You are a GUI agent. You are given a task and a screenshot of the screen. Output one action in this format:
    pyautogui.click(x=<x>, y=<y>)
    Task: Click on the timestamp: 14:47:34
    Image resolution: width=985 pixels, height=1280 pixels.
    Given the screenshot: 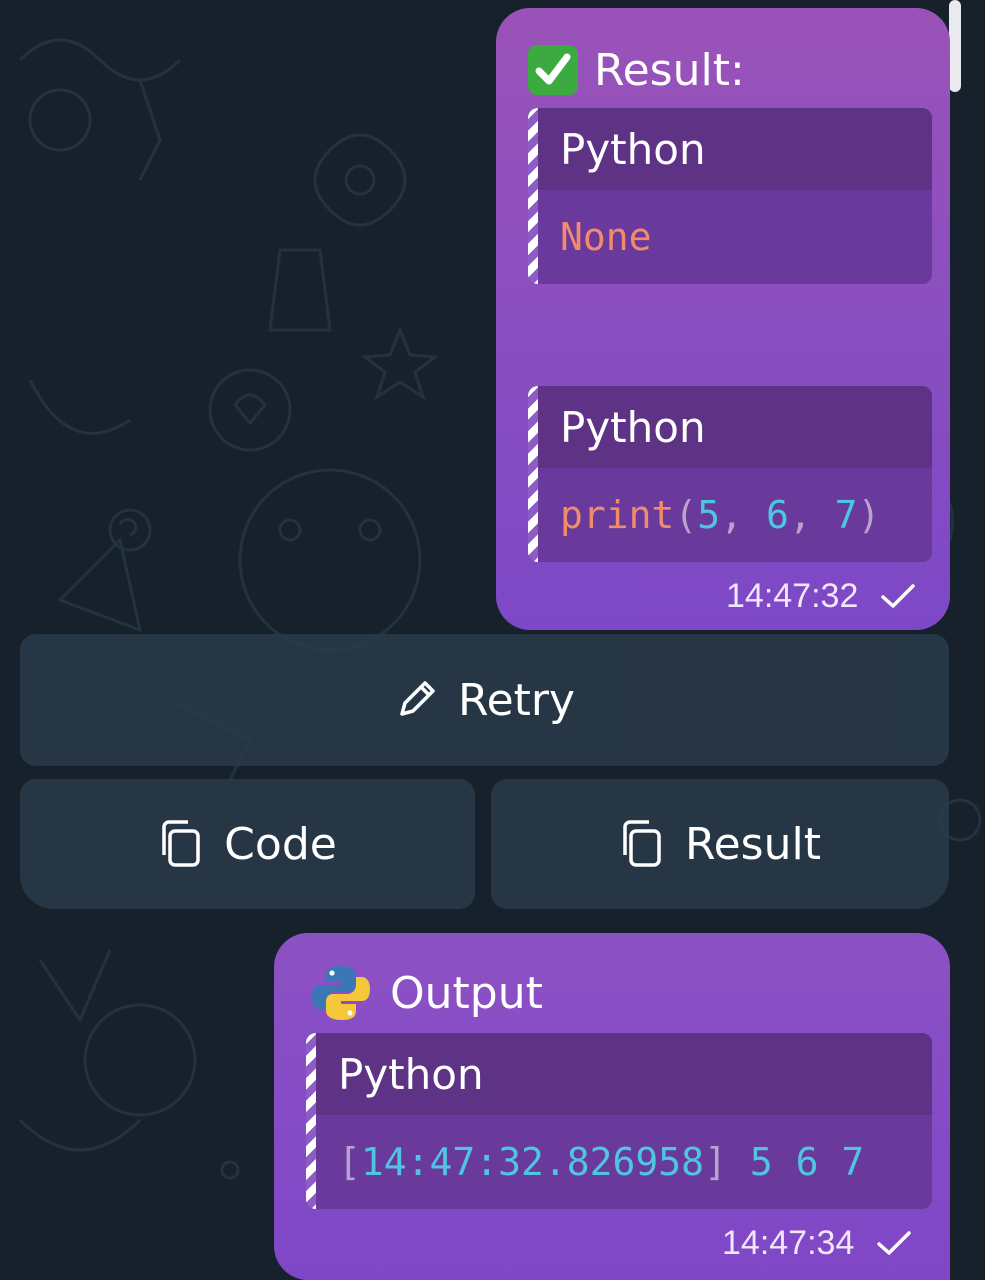 What is the action you would take?
    pyautogui.click(x=788, y=1242)
    